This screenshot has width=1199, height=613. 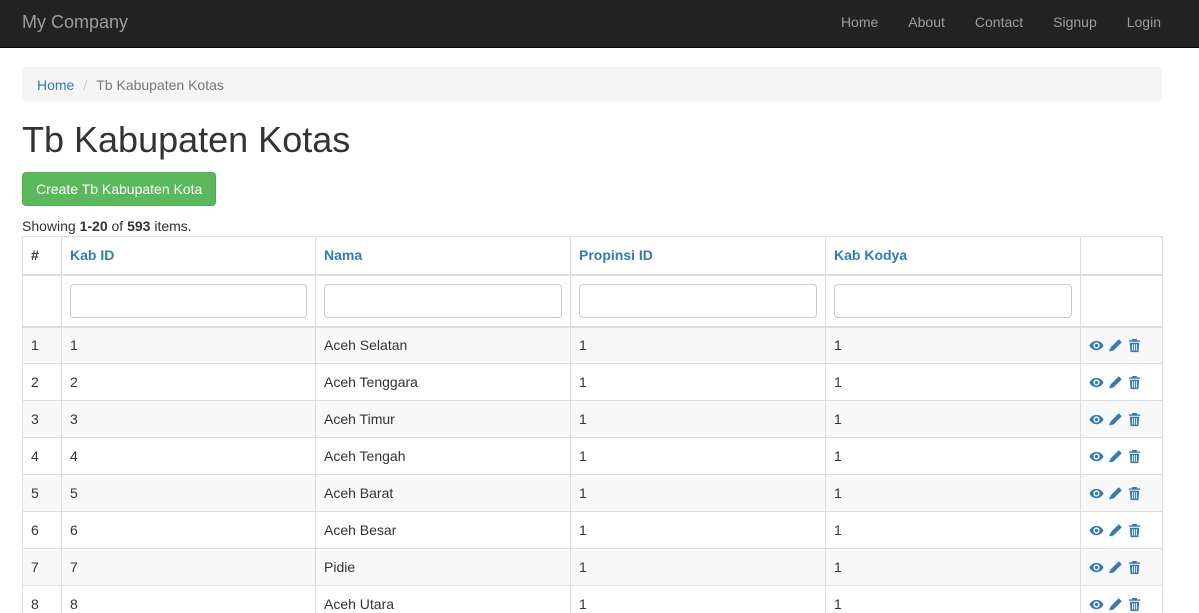 I want to click on summary-of: of, so click(x=117, y=226).